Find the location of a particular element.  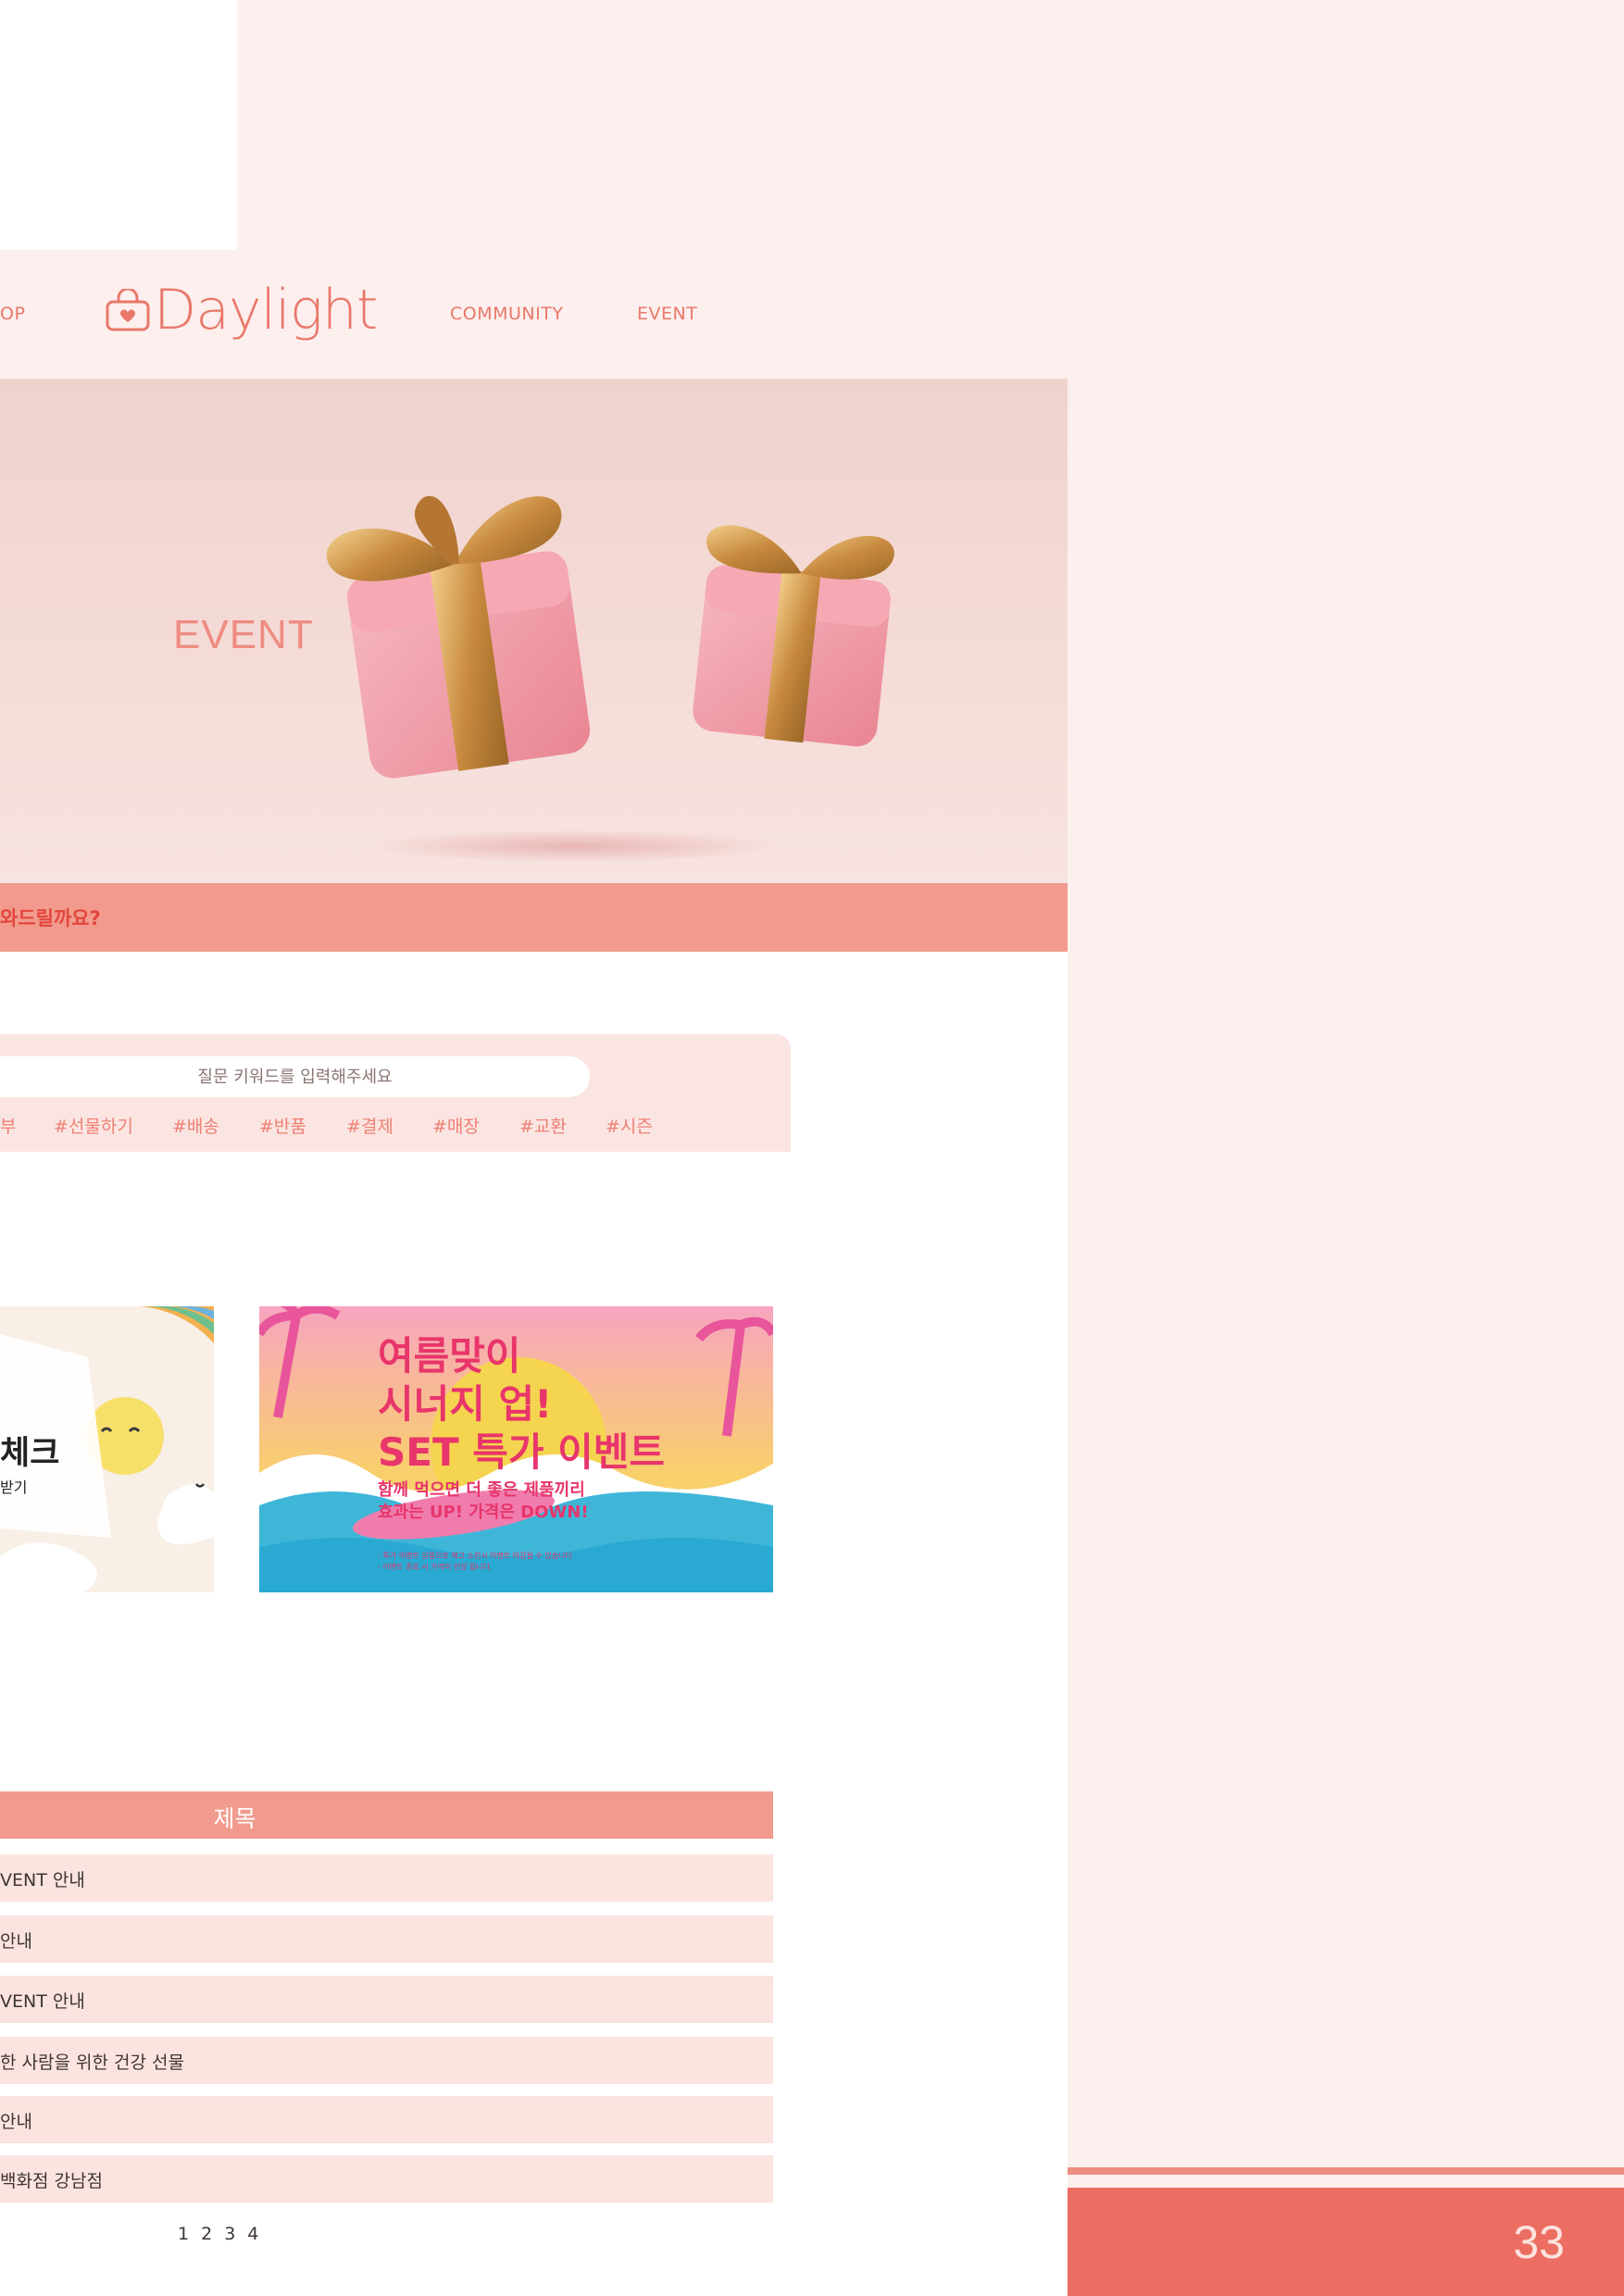

banner-subtext: 받기 is located at coordinates (14, 1487).